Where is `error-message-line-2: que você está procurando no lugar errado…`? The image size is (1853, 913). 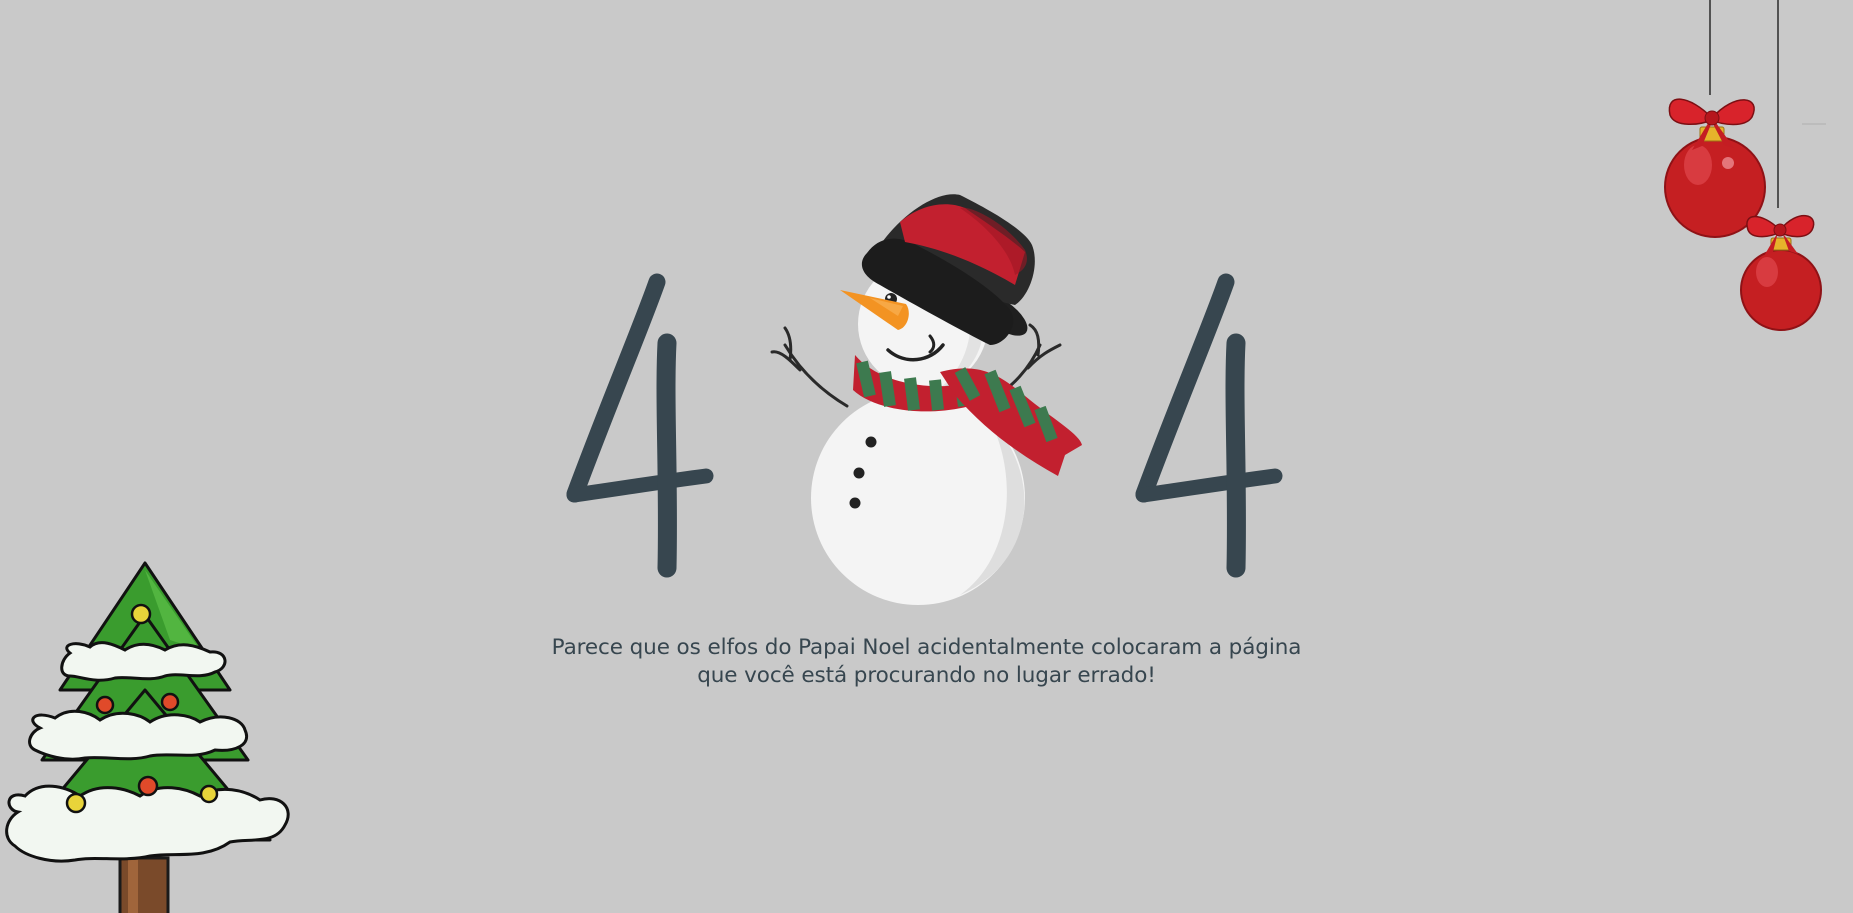 error-message-line-2: que você está procurando no lugar errado… is located at coordinates (926, 675).